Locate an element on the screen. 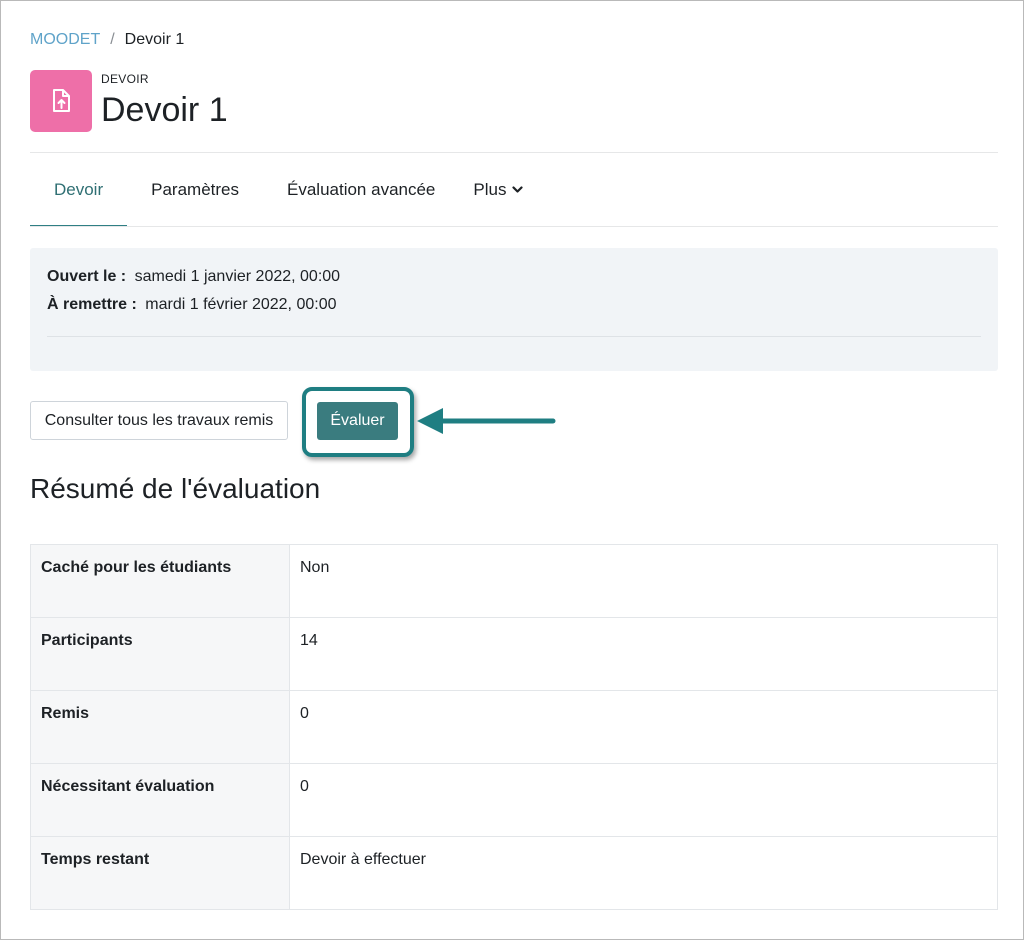  assignment-upload-icon is located at coordinates (61, 101).